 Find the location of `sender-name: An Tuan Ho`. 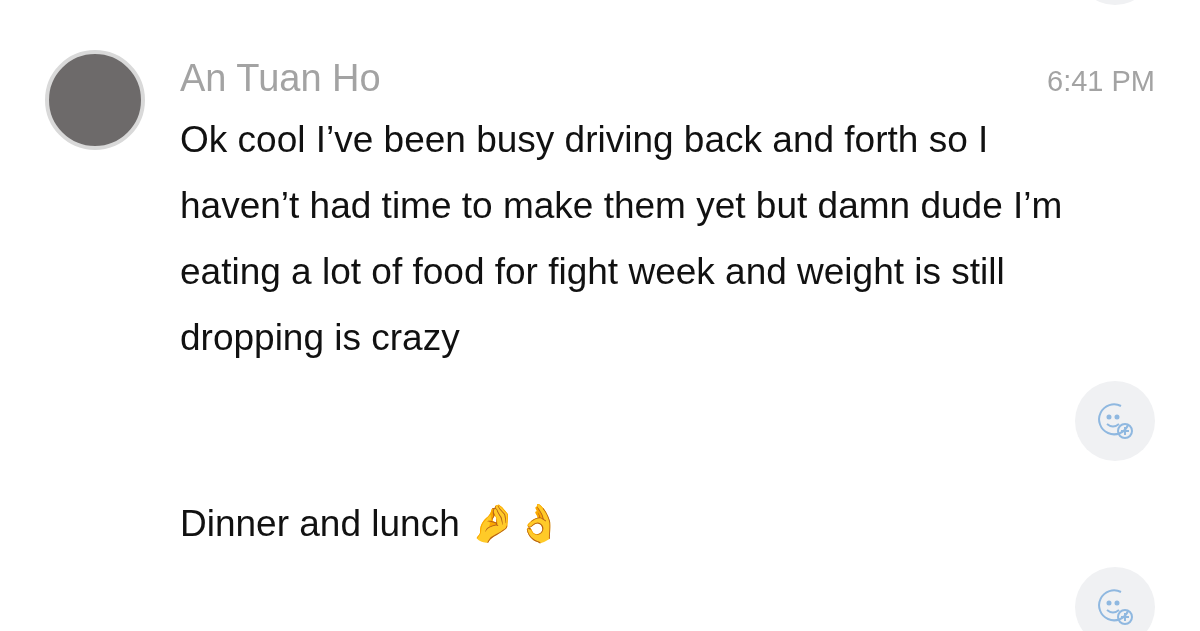

sender-name: An Tuan Ho is located at coordinates (280, 78).